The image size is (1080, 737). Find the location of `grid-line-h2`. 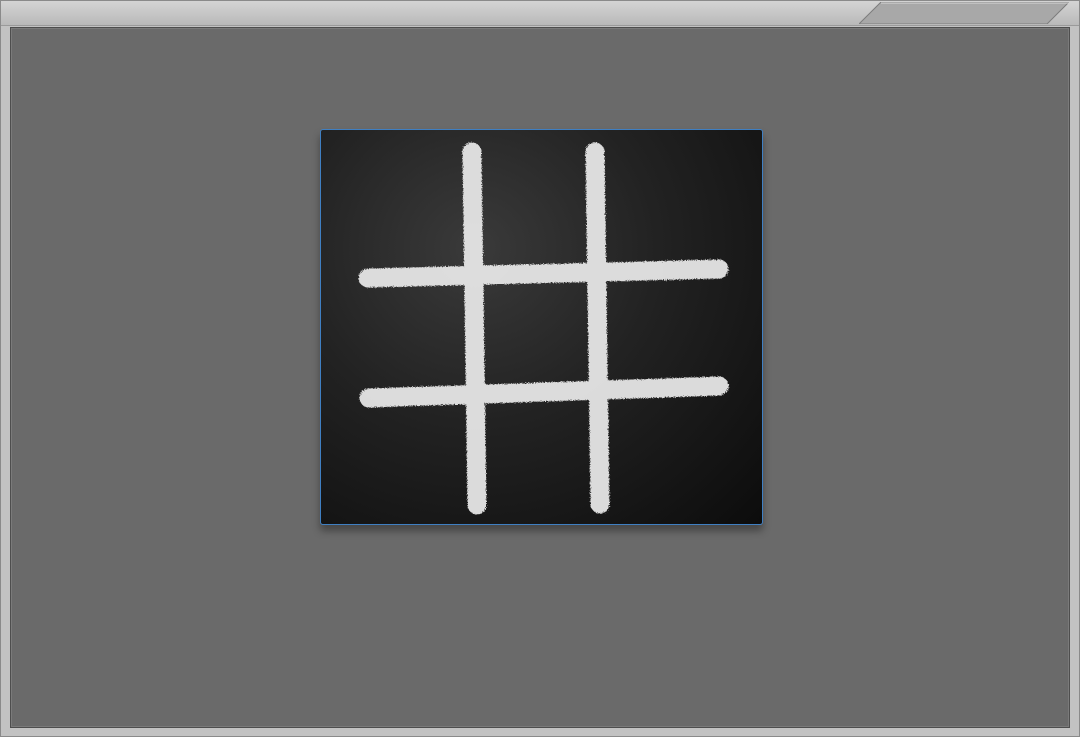

grid-line-h2 is located at coordinates (544, 392).